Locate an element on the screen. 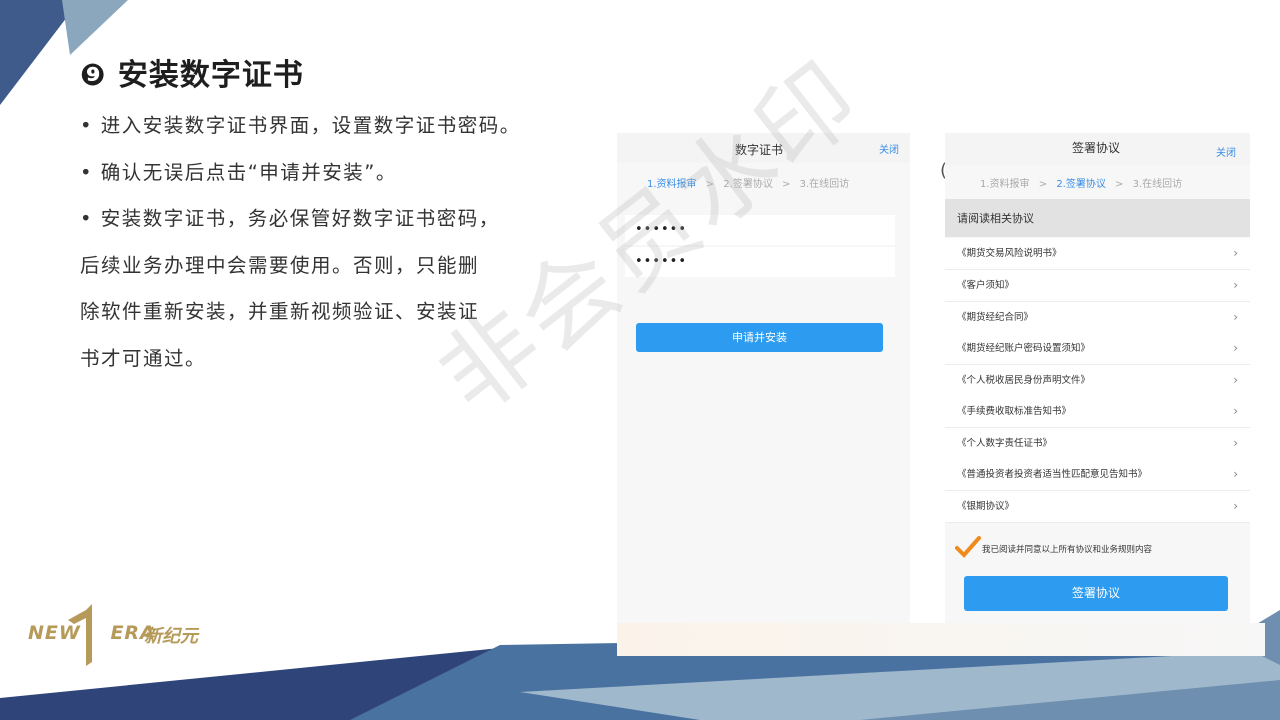 Image resolution: width=1280 pixels, height=720 pixels. step-2: 2.签署协议 is located at coordinates (1081, 184).